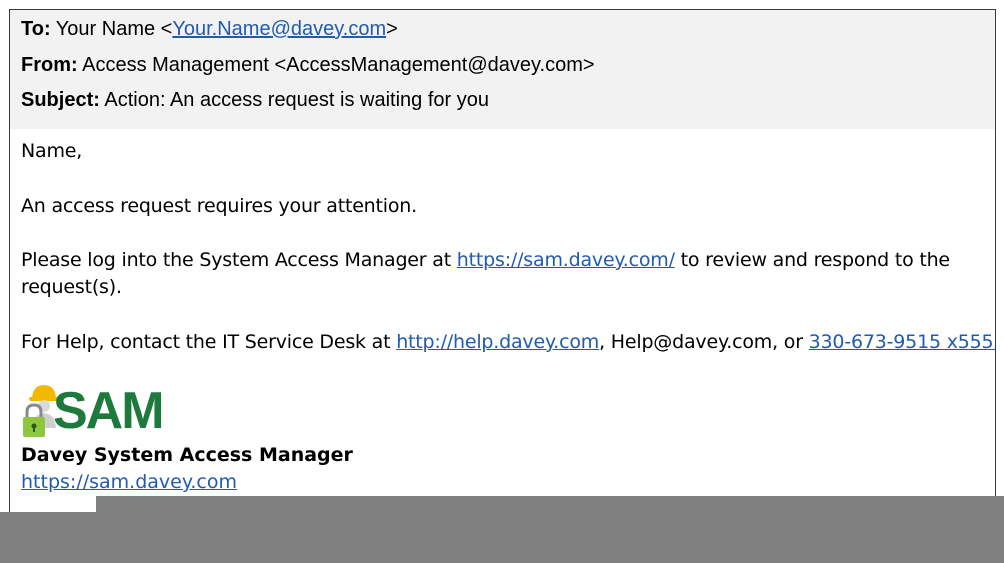 This screenshot has width=1004, height=563. What do you see at coordinates (109, 411) in the screenshot?
I see `sam-logo-text: SAM` at bounding box center [109, 411].